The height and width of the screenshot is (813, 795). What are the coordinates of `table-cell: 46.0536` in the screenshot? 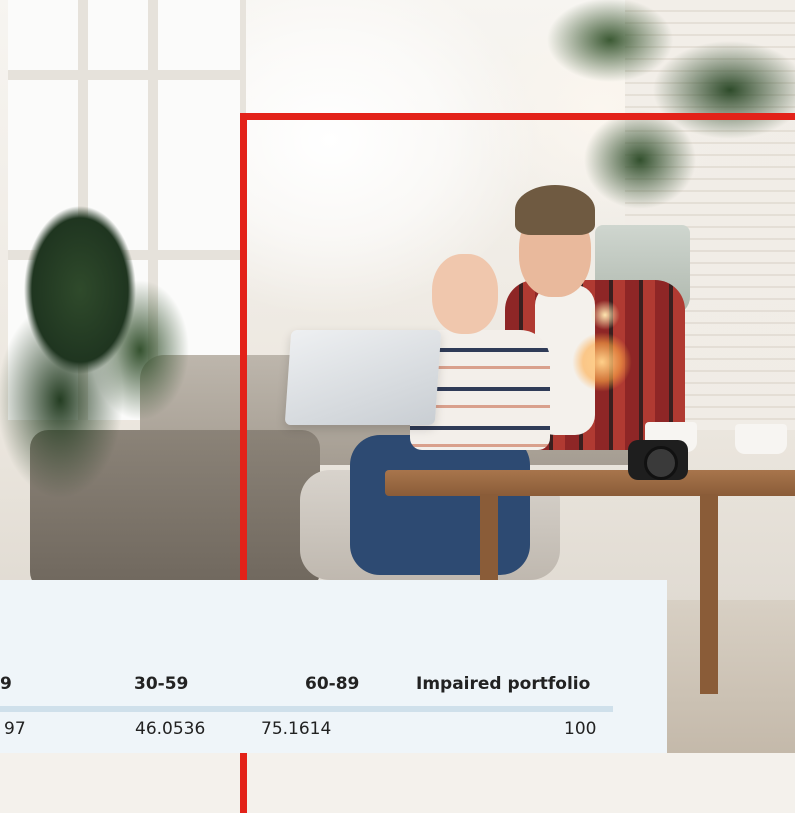 It's located at (170, 729).